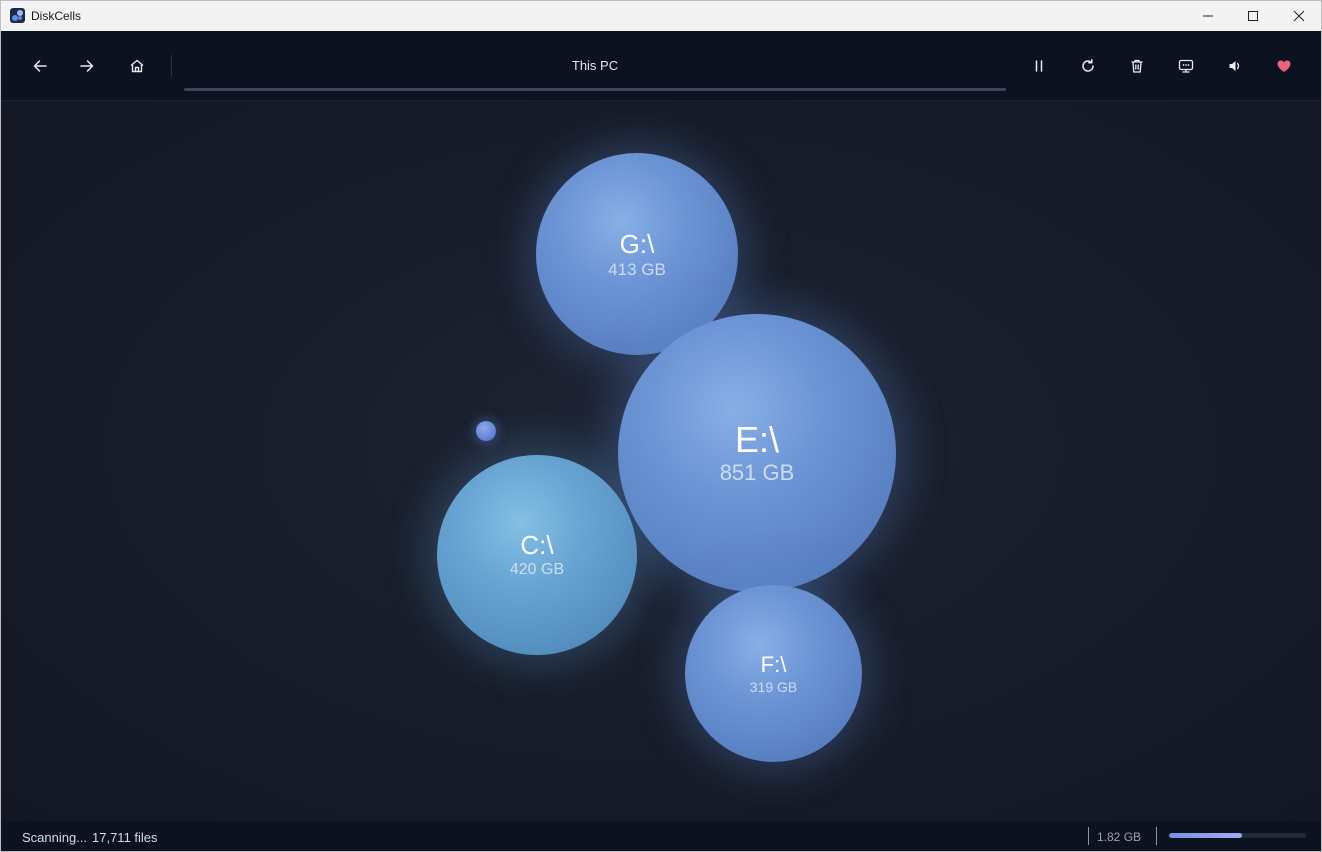  Describe the element at coordinates (773, 686) in the screenshot. I see `drive-size: 319 GB` at that location.